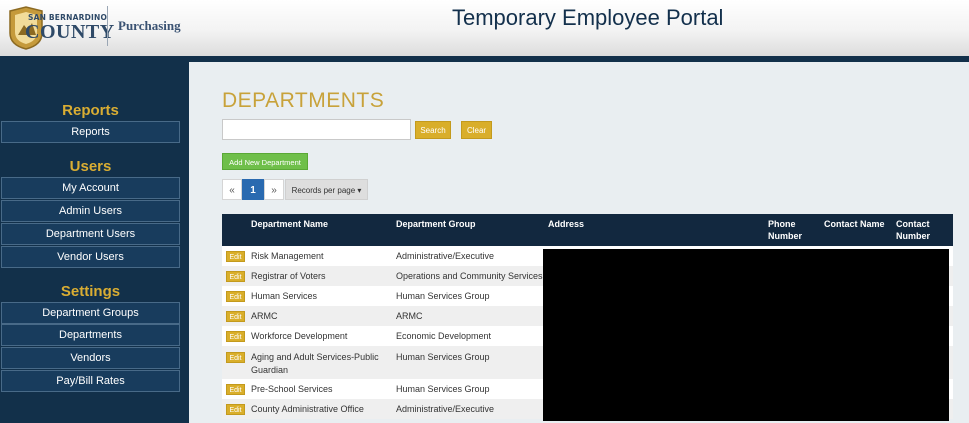 The width and height of the screenshot is (969, 423). Describe the element at coordinates (90, 358) in the screenshot. I see `sidebar-item-vendors: Vendors` at that location.